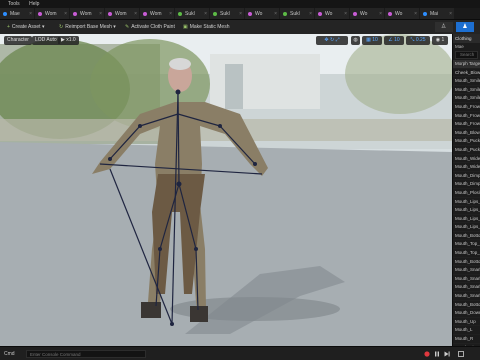  I want to click on scale-snap-value: 0.25, so click(420, 40).